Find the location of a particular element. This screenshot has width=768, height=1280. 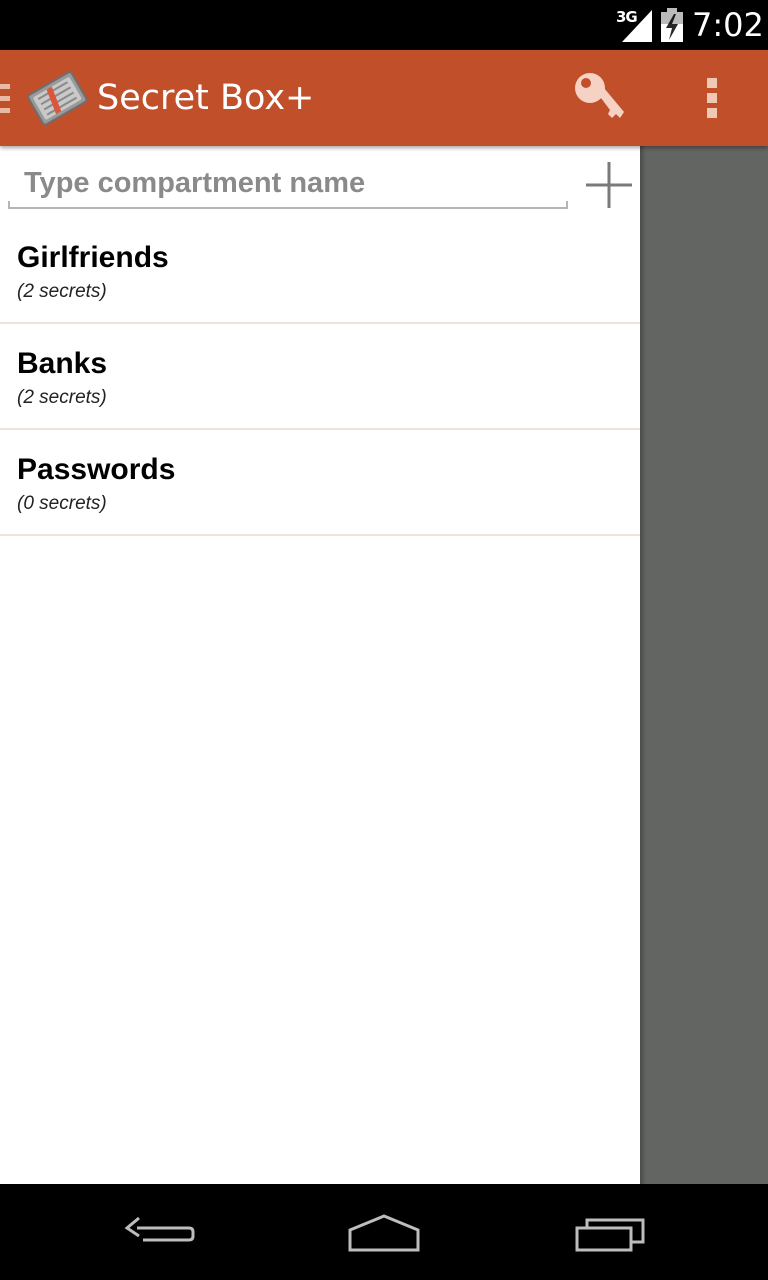

compartment-item-passwords: Passwords (0 secrets) is located at coordinates (320, 483).